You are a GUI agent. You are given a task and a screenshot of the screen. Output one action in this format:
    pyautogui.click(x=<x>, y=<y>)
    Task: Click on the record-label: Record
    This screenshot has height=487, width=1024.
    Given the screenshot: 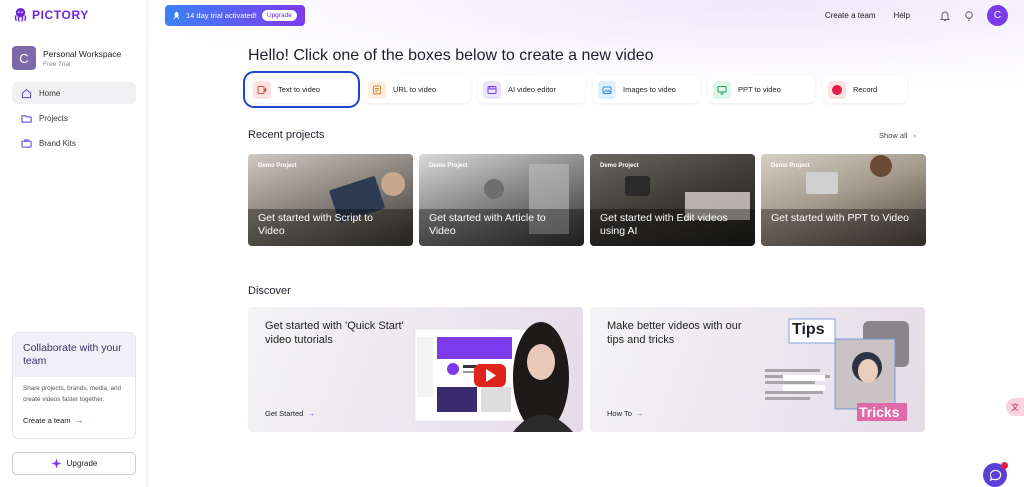 What is the action you would take?
    pyautogui.click(x=865, y=89)
    